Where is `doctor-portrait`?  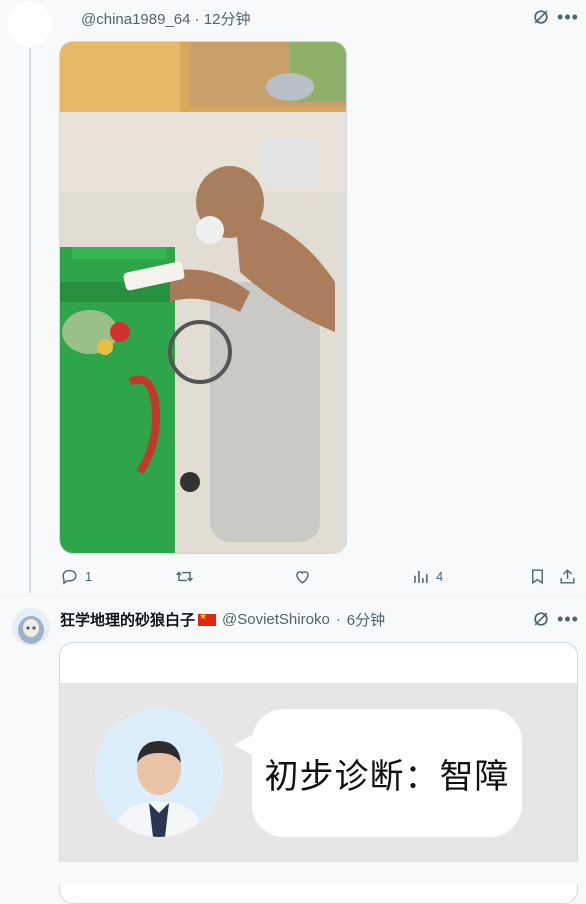
doctor-portrait is located at coordinates (159, 773).